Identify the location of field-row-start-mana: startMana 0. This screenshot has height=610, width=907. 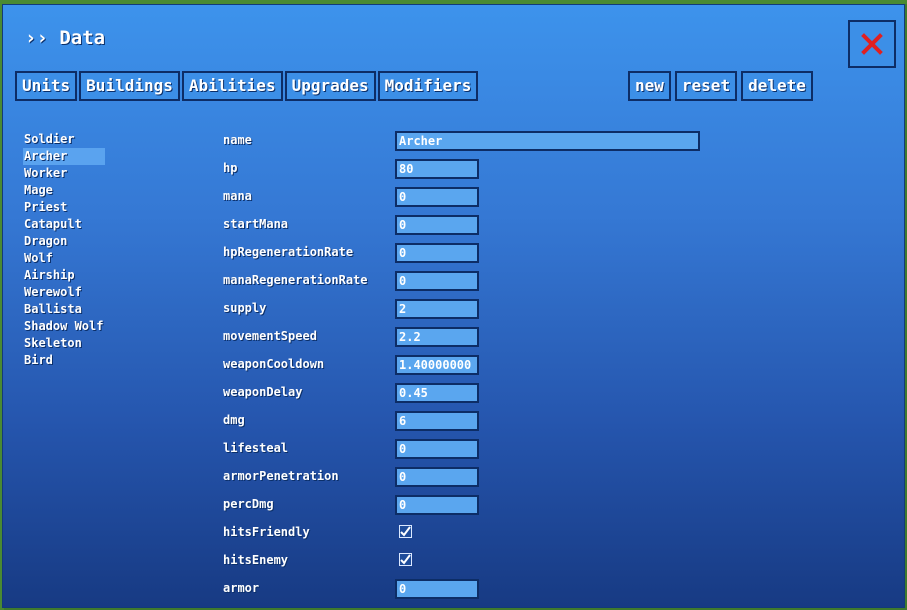
(473, 225).